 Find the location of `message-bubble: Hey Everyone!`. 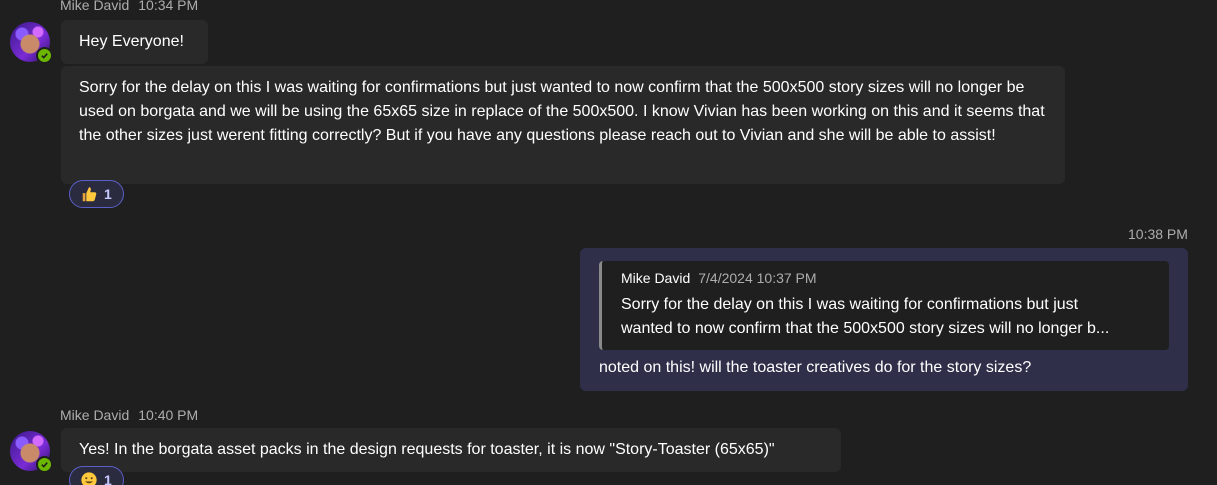

message-bubble: Hey Everyone! is located at coordinates (134, 42).